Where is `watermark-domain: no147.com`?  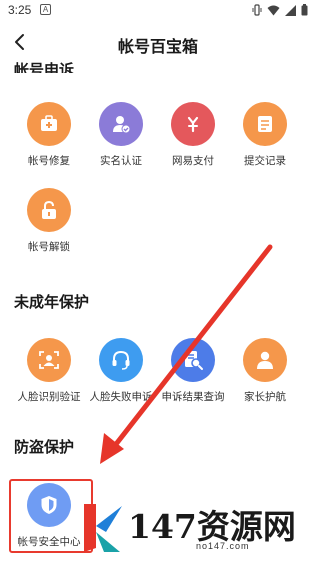
watermark-domain: no147.com is located at coordinates (223, 546).